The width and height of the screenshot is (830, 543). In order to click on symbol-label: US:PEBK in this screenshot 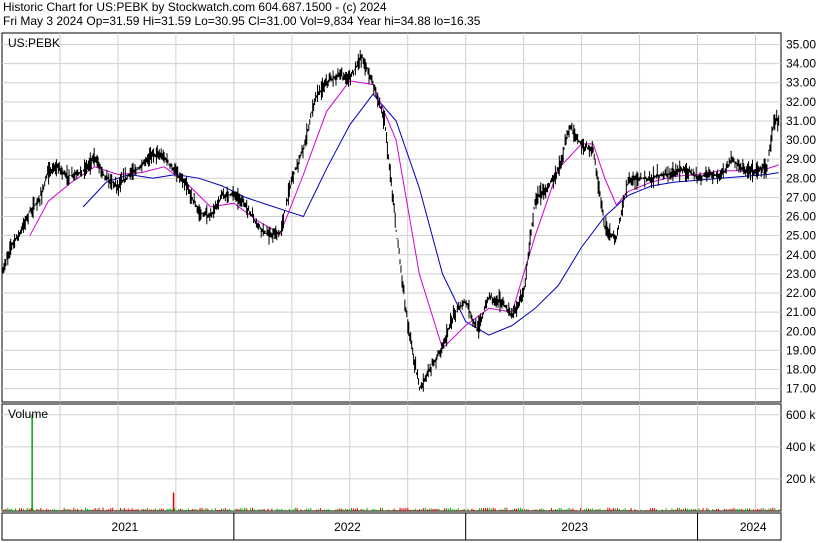, I will do `click(34, 43)`.